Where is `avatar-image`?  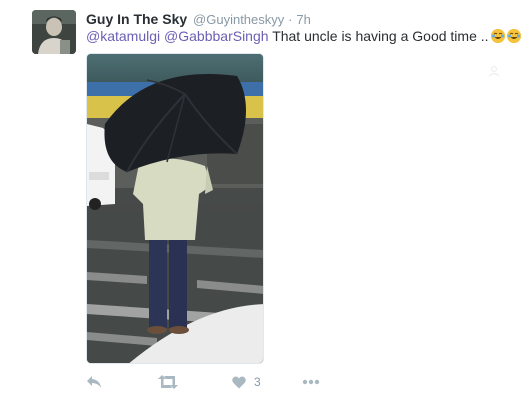
avatar-image is located at coordinates (54, 32).